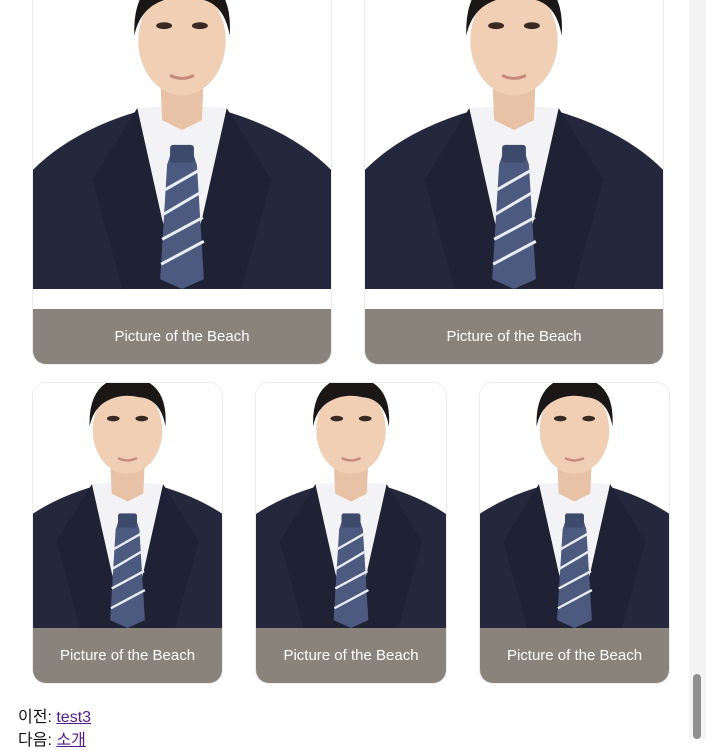 This screenshot has width=706, height=750. What do you see at coordinates (697, 369) in the screenshot?
I see `vertical-scrollbar` at bounding box center [697, 369].